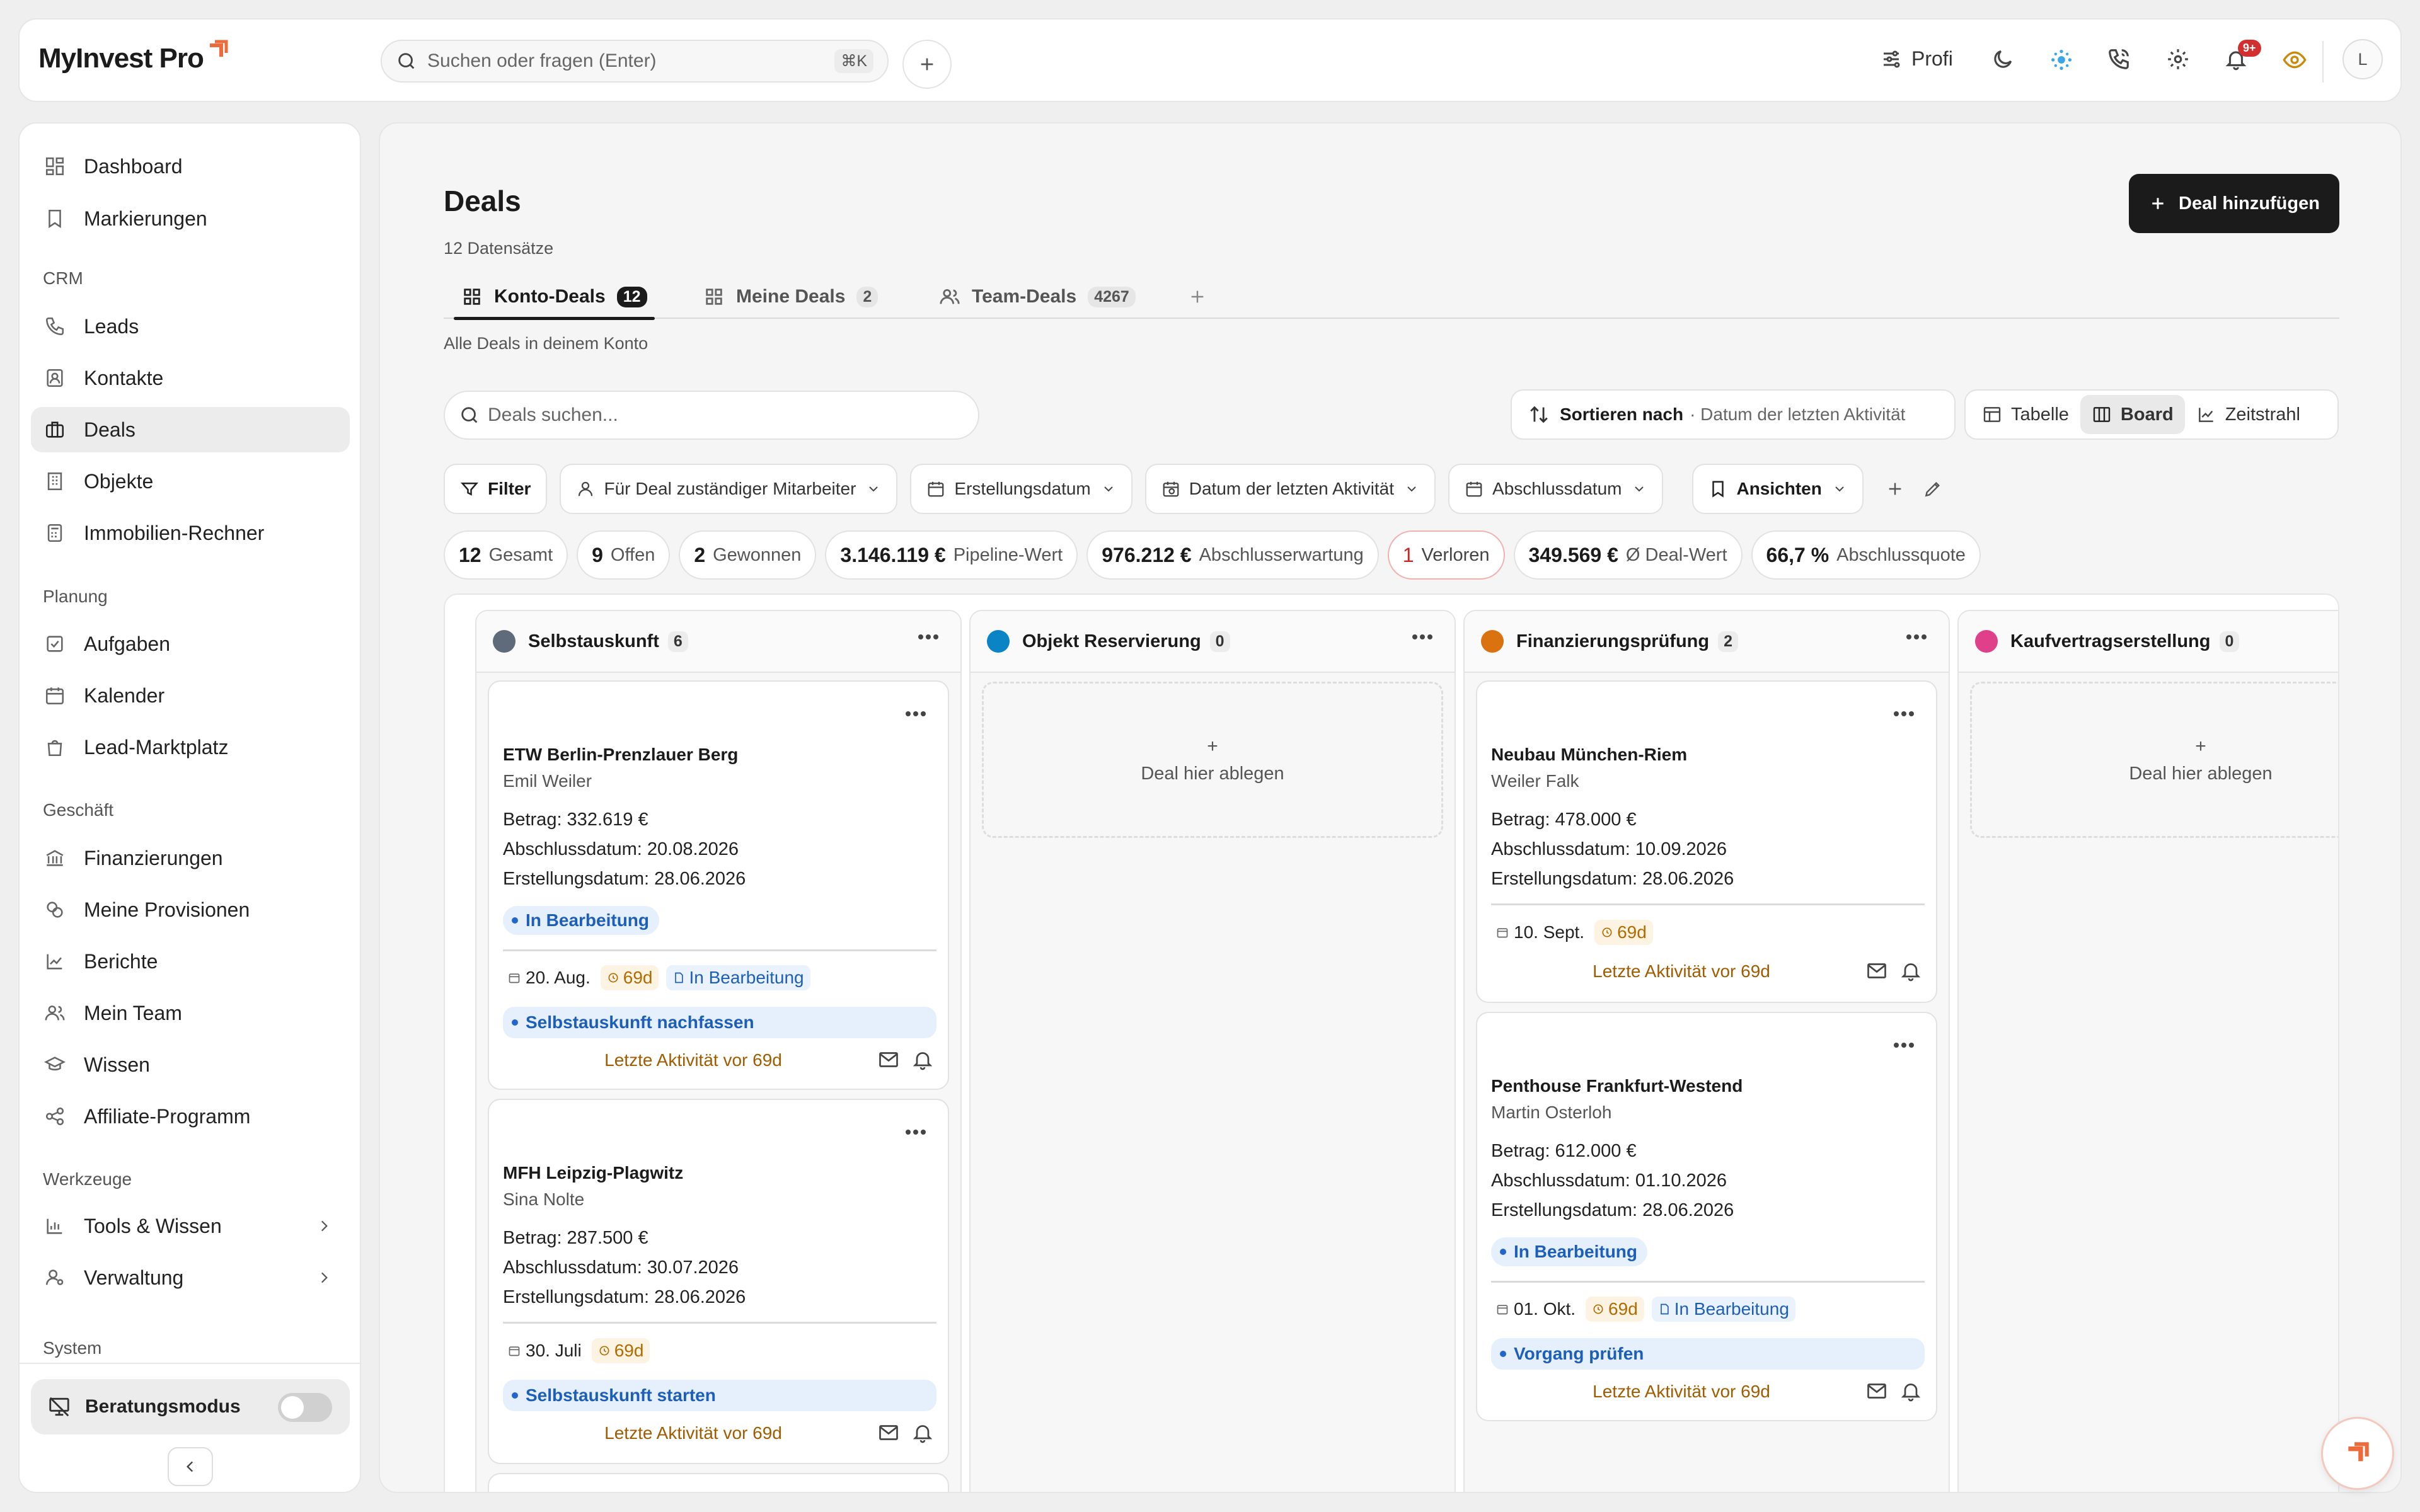 The width and height of the screenshot is (2420, 1512). I want to click on column-count: 2, so click(1728, 641).